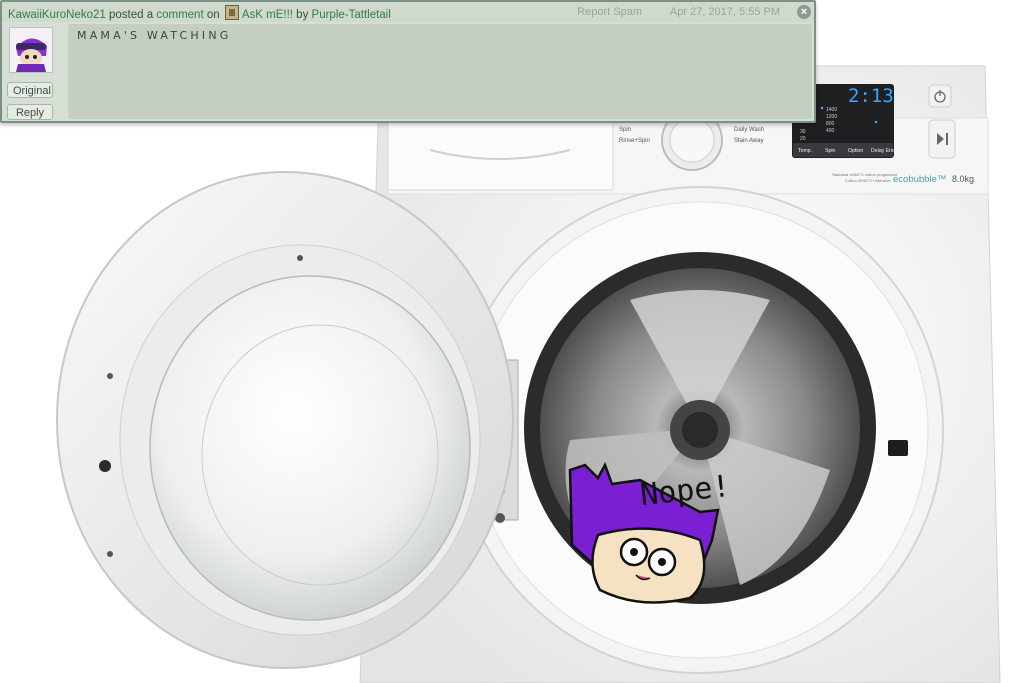 This screenshot has height=683, width=1024. Describe the element at coordinates (865, 174) in the screenshot. I see `brand-fineprint: Standard 40/60°C cotton programme` at that location.